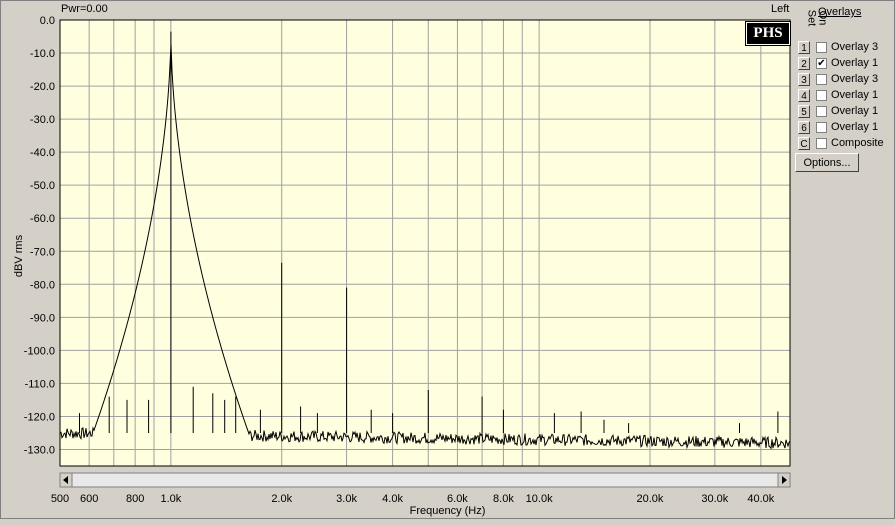 This screenshot has width=895, height=525. I want to click on y-tick-label: -80.0, so click(42, 285).